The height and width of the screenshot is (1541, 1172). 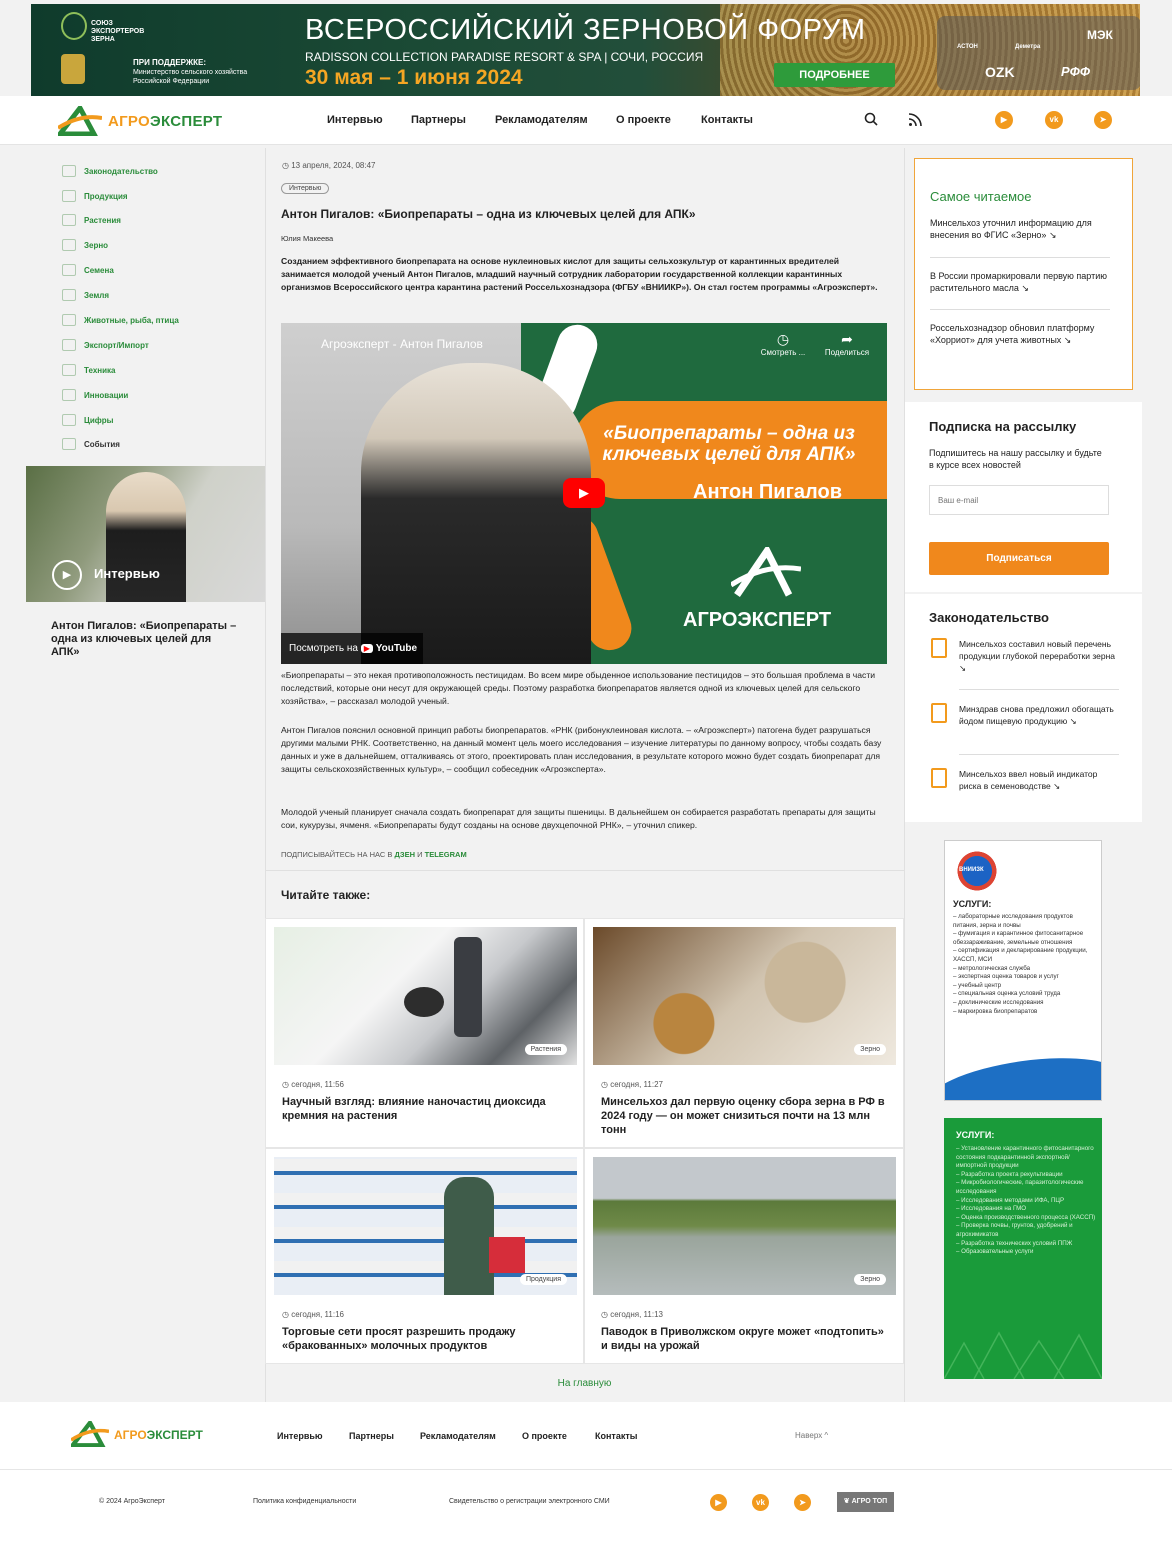 What do you see at coordinates (760, 1502) in the screenshot?
I see `footer-vk-icon: vk` at bounding box center [760, 1502].